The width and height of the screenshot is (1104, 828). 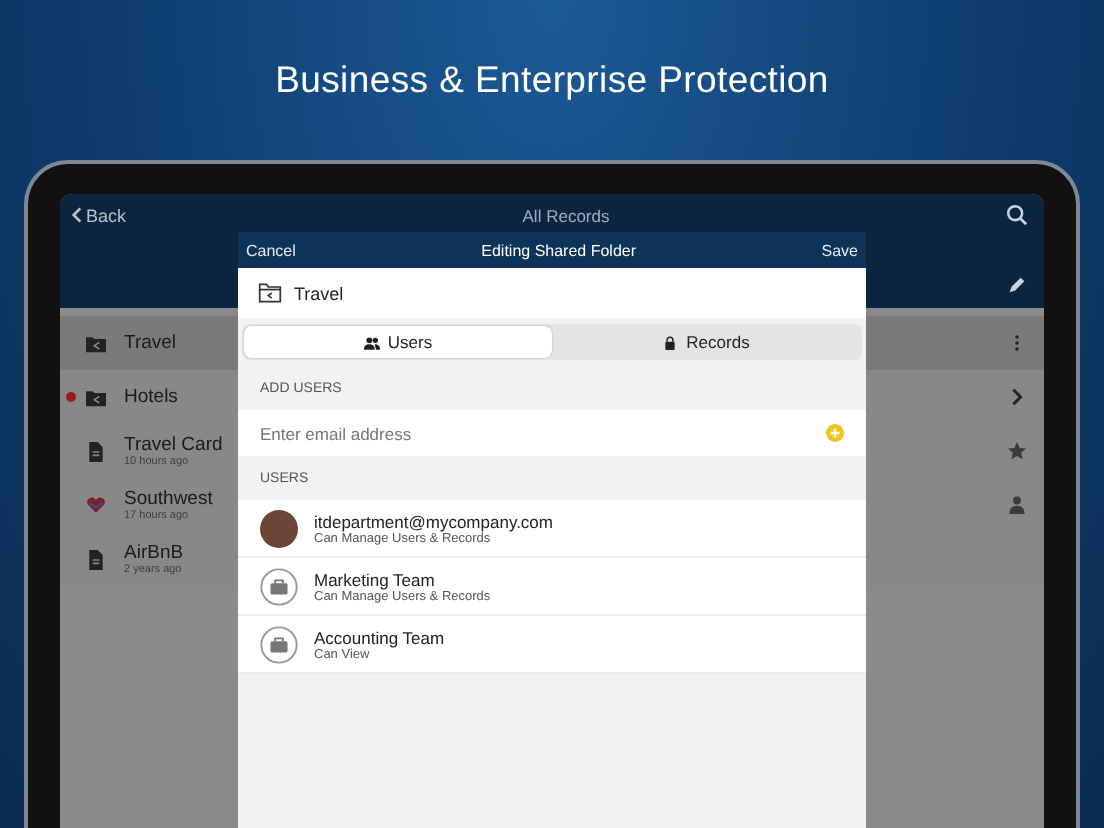 I want to click on navigation-title: All Records, so click(x=566, y=215).